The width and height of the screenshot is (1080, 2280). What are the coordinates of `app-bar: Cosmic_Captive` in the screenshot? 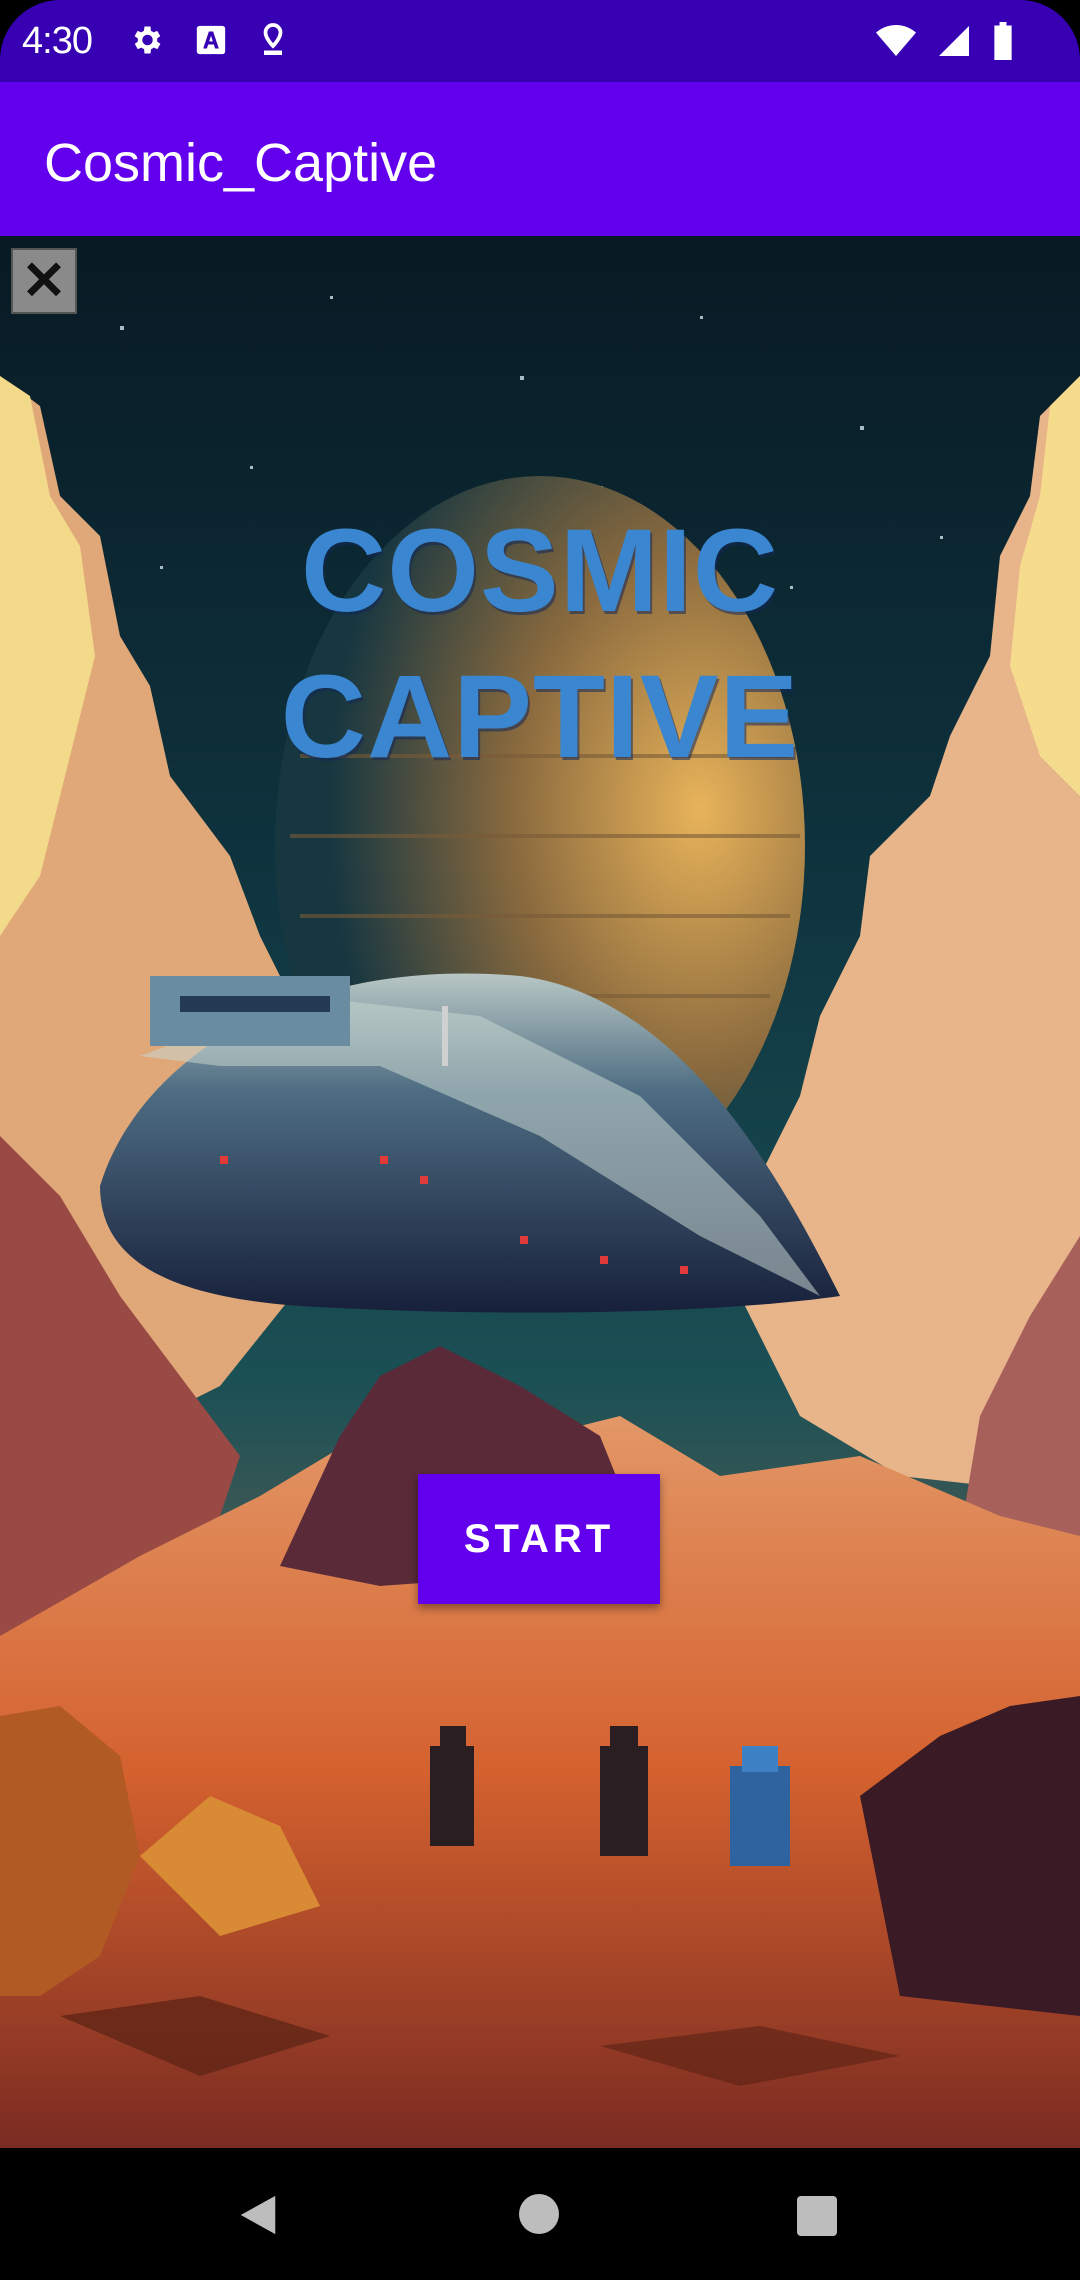 It's located at (540, 159).